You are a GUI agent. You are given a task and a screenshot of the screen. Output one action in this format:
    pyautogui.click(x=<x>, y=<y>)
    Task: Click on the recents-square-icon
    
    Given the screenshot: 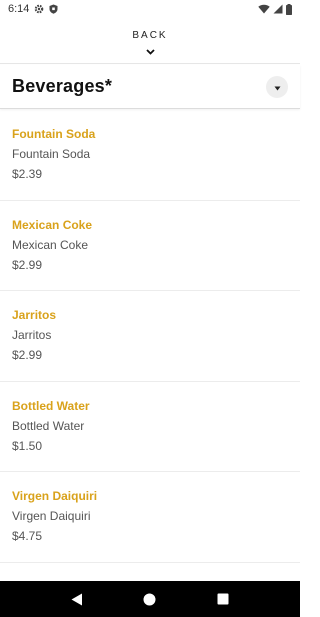 What is the action you would take?
    pyautogui.click(x=223, y=599)
    